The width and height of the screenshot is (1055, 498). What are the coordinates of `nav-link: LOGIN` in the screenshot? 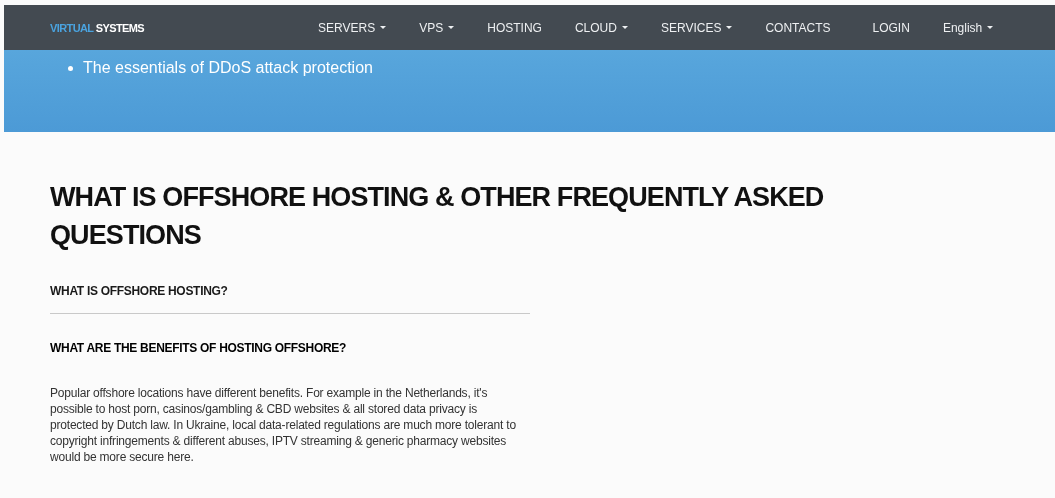 It's located at (891, 27).